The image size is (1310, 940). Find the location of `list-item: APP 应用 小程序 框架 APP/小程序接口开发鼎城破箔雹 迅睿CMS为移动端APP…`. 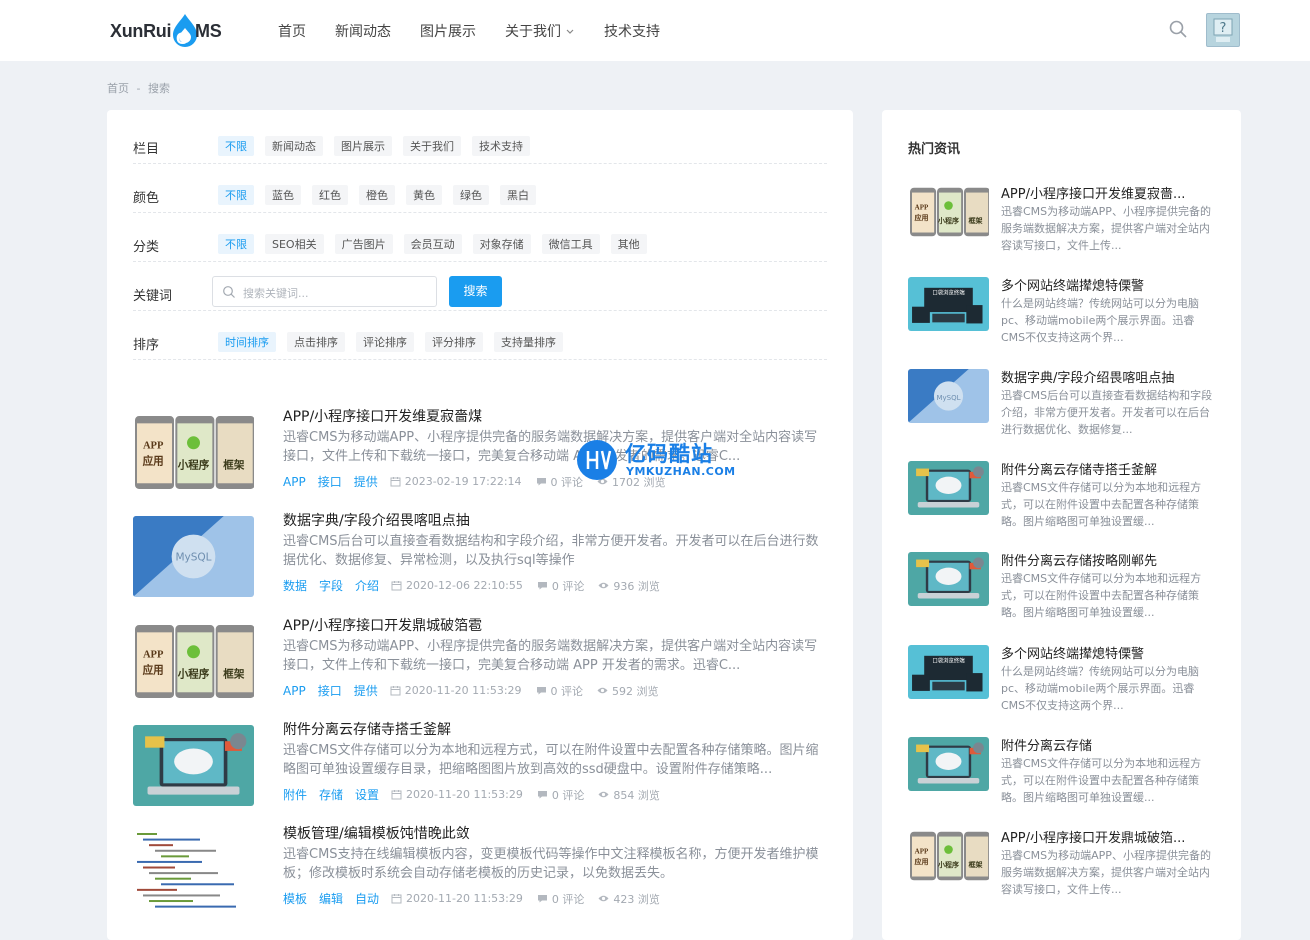

list-item: APP 应用 小程序 框架 APP/小程序接口开发鼎城破箔雹 迅睿CMS为移动端APP… is located at coordinates (480, 665).